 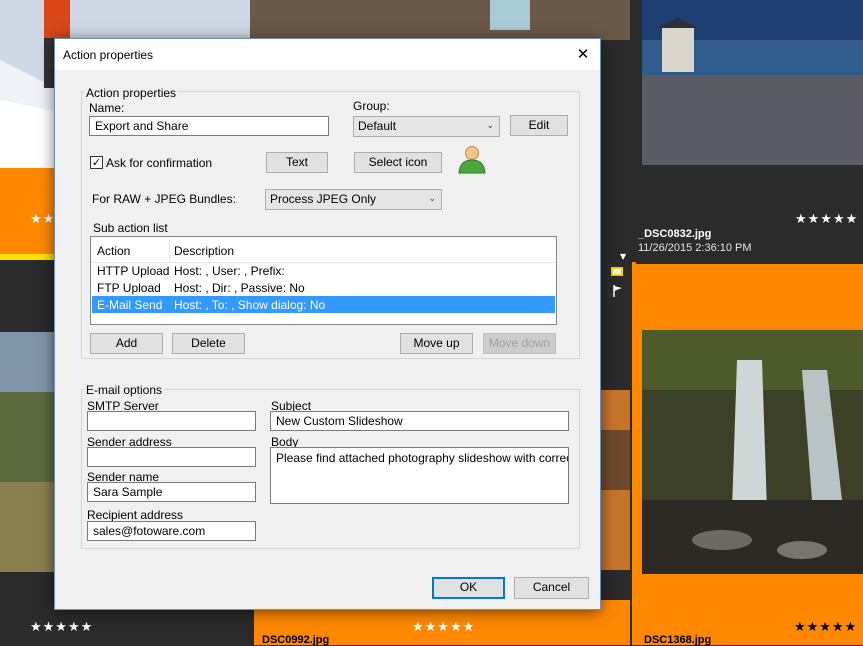 What do you see at coordinates (129, 288) in the screenshot?
I see `row-action: FTP Upload` at bounding box center [129, 288].